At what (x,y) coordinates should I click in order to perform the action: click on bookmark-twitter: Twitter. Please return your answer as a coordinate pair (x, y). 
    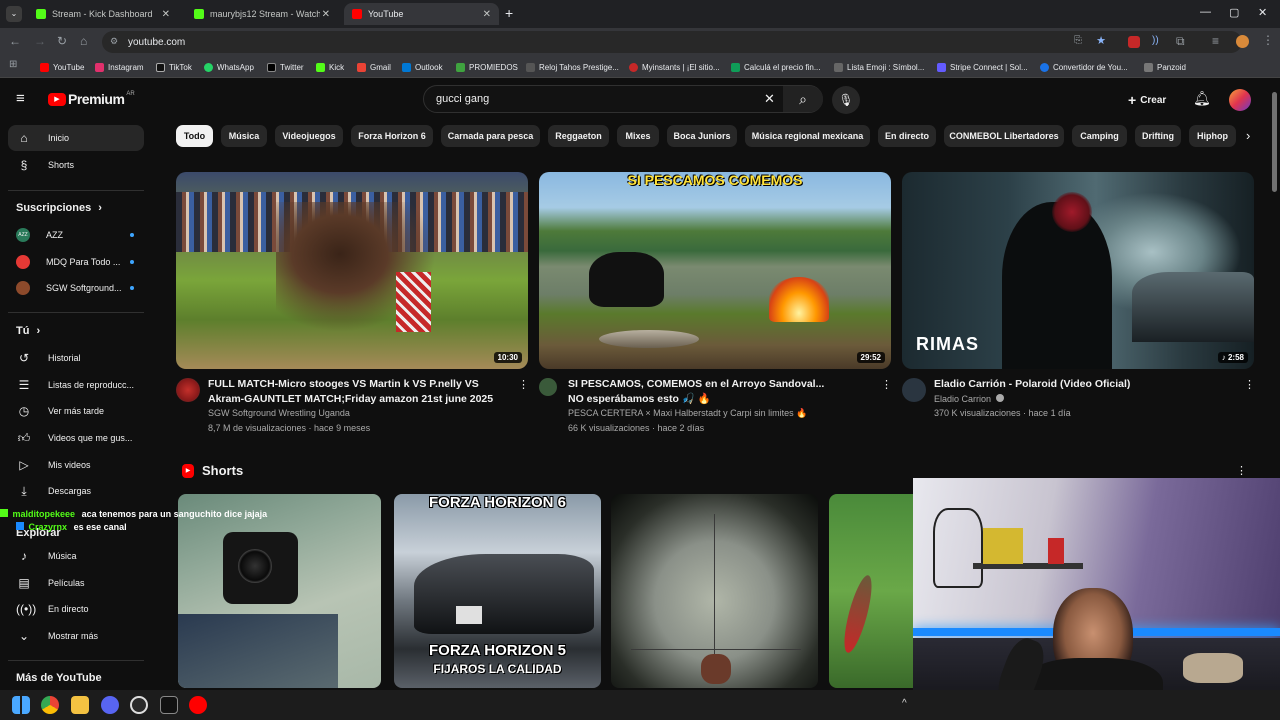
    Looking at the image, I should click on (285, 67).